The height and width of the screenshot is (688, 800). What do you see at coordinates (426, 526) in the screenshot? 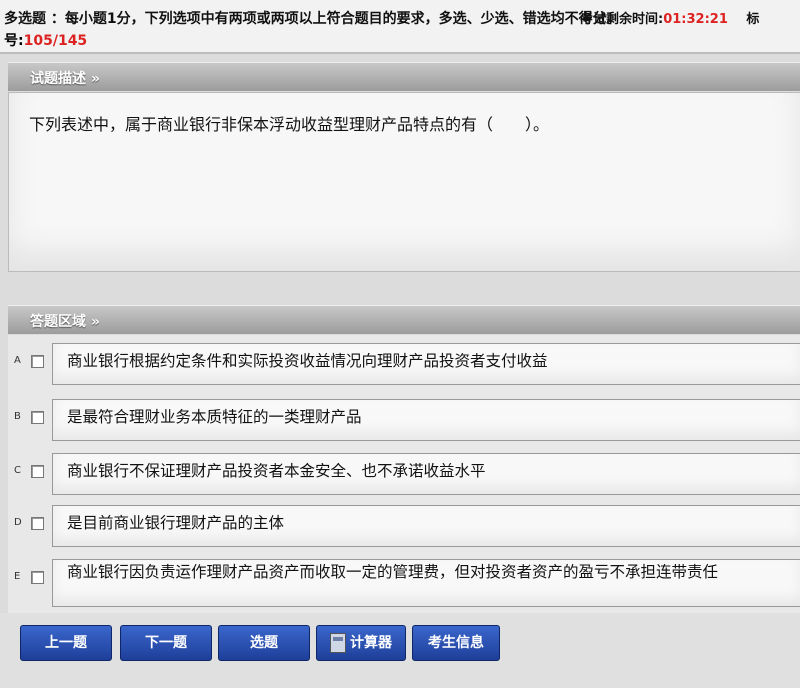
I see `option-d-box: 是目前商业银行理财产品的主体` at bounding box center [426, 526].